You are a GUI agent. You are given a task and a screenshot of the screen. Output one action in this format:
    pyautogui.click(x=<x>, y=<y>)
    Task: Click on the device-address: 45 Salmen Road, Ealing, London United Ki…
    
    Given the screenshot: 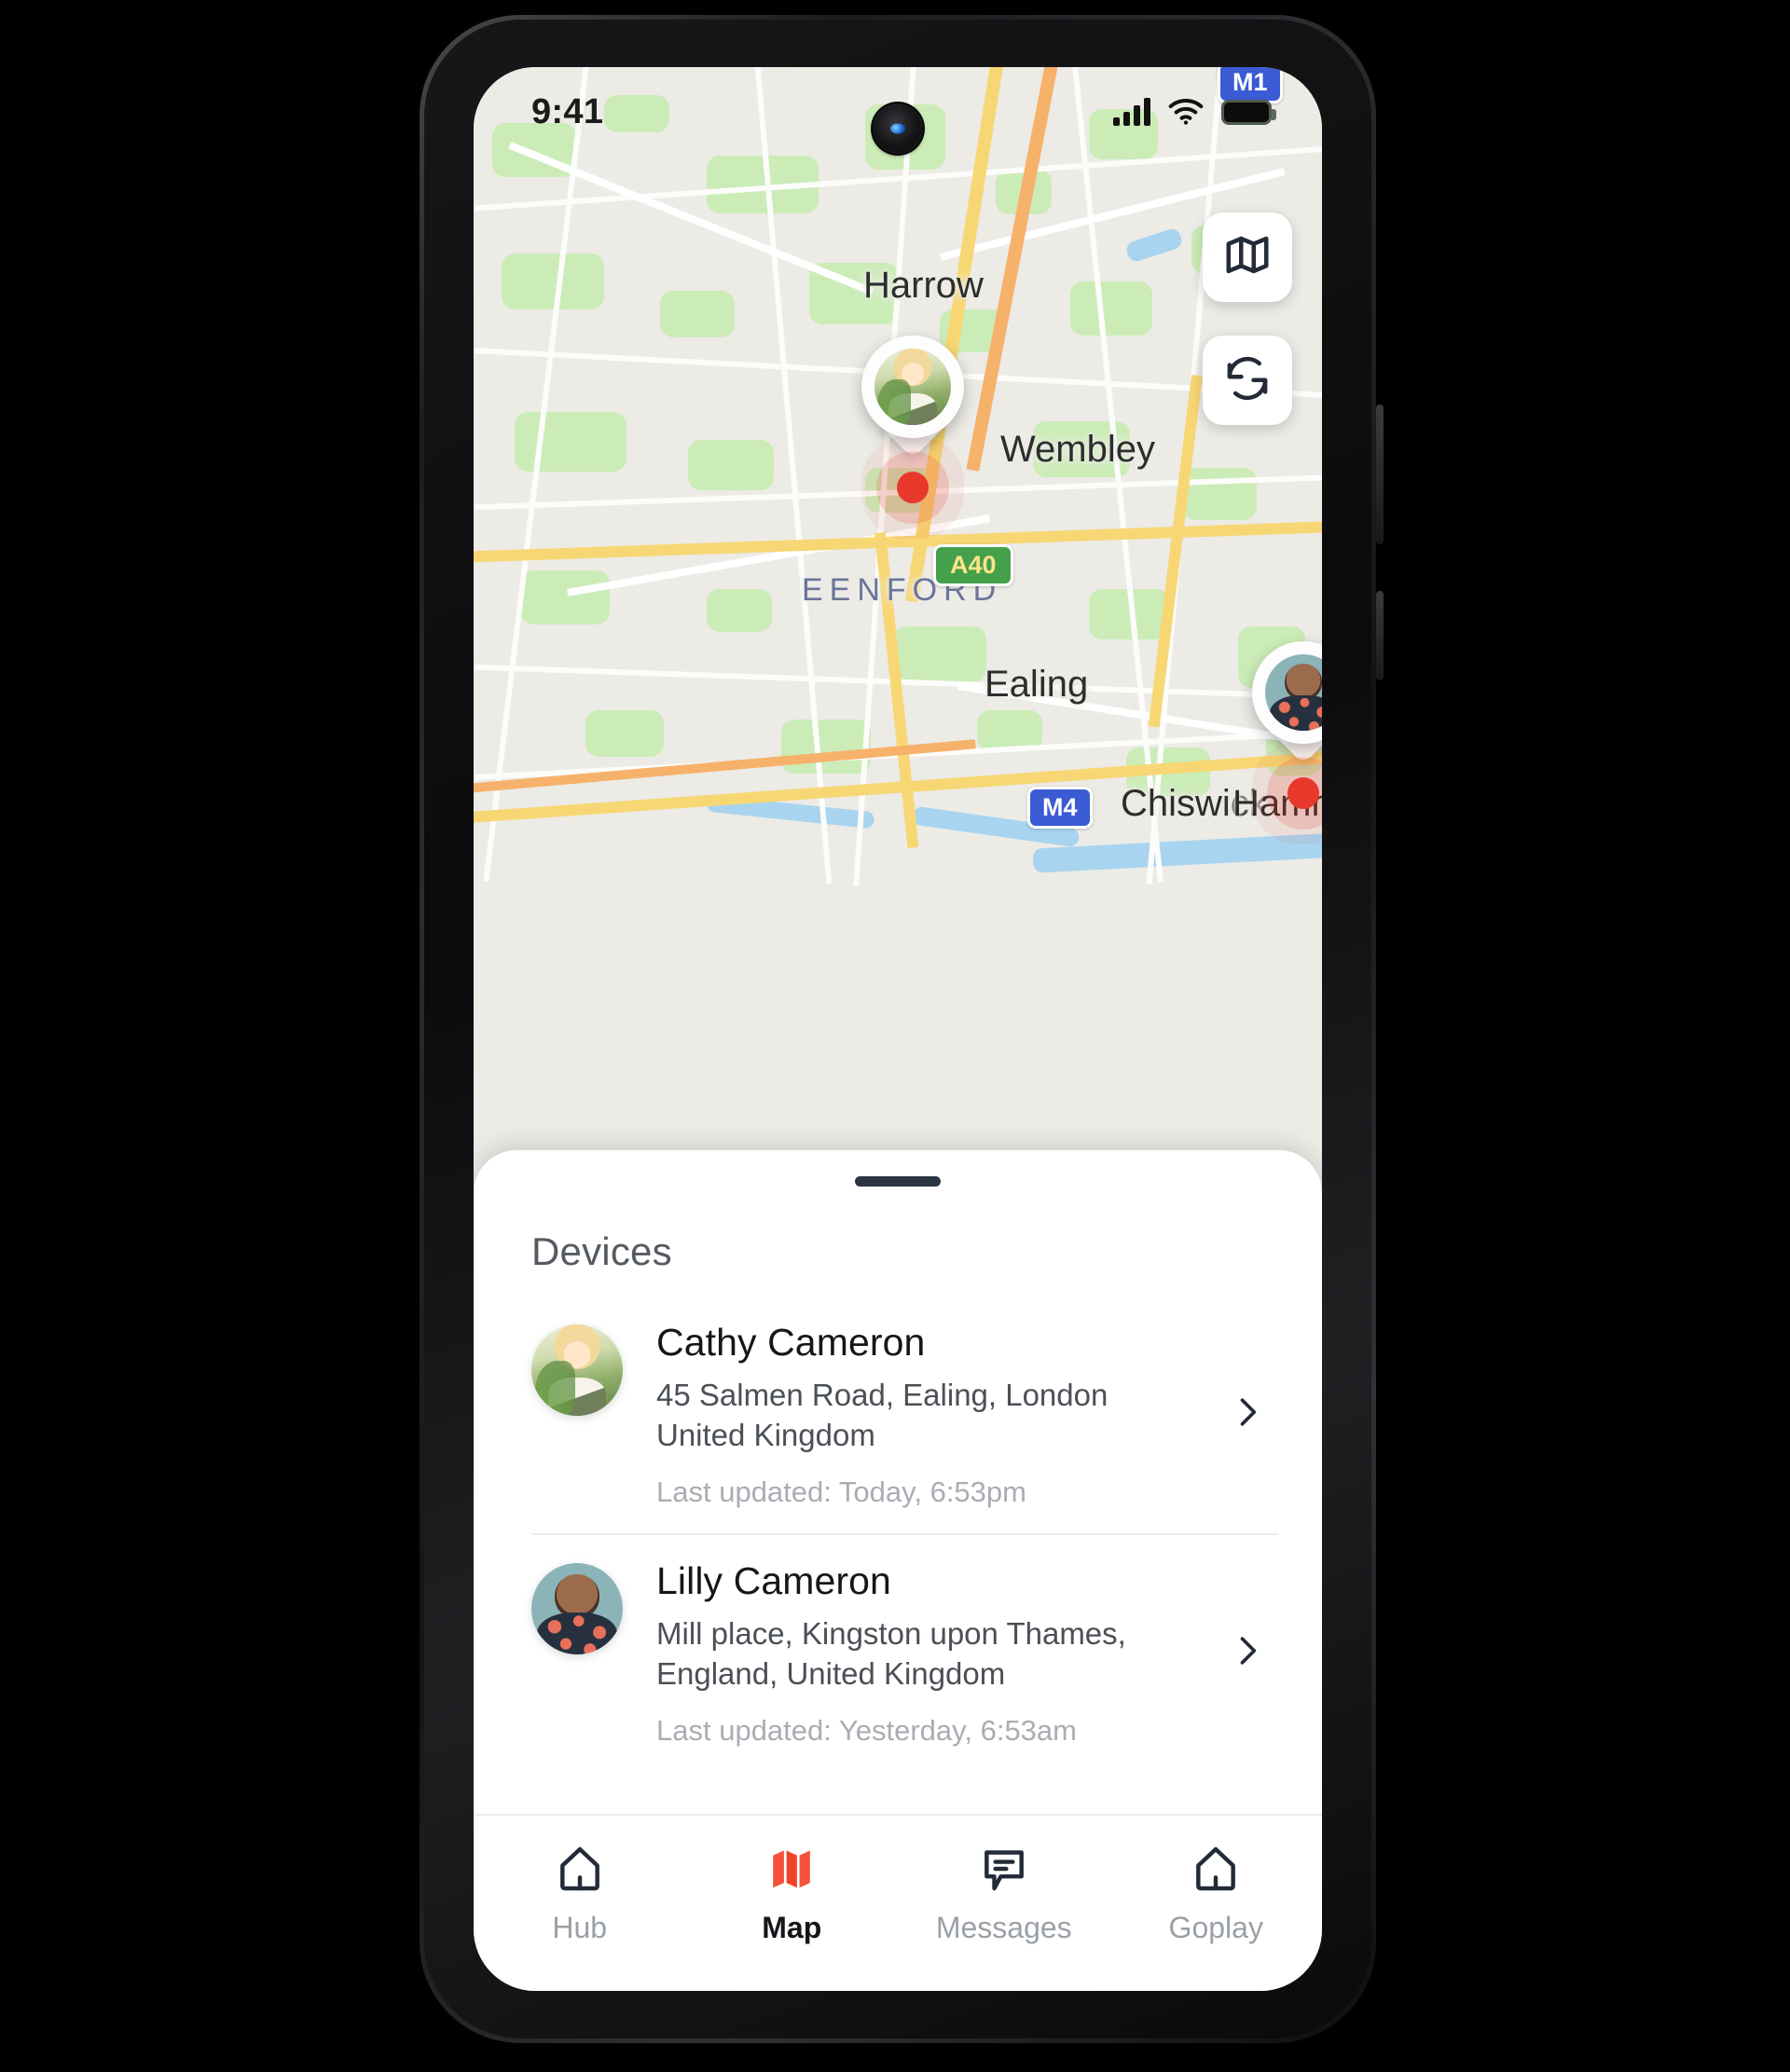 What is the action you would take?
    pyautogui.click(x=936, y=1415)
    